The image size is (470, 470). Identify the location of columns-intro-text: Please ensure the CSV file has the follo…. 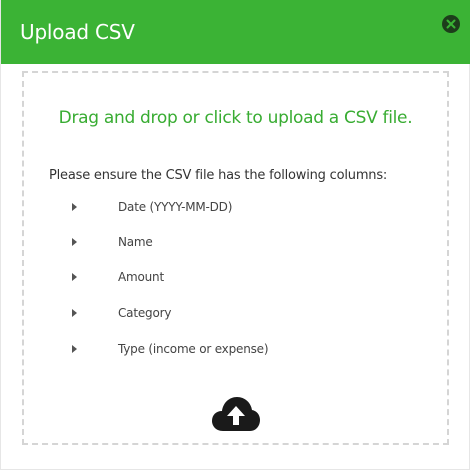
(218, 175).